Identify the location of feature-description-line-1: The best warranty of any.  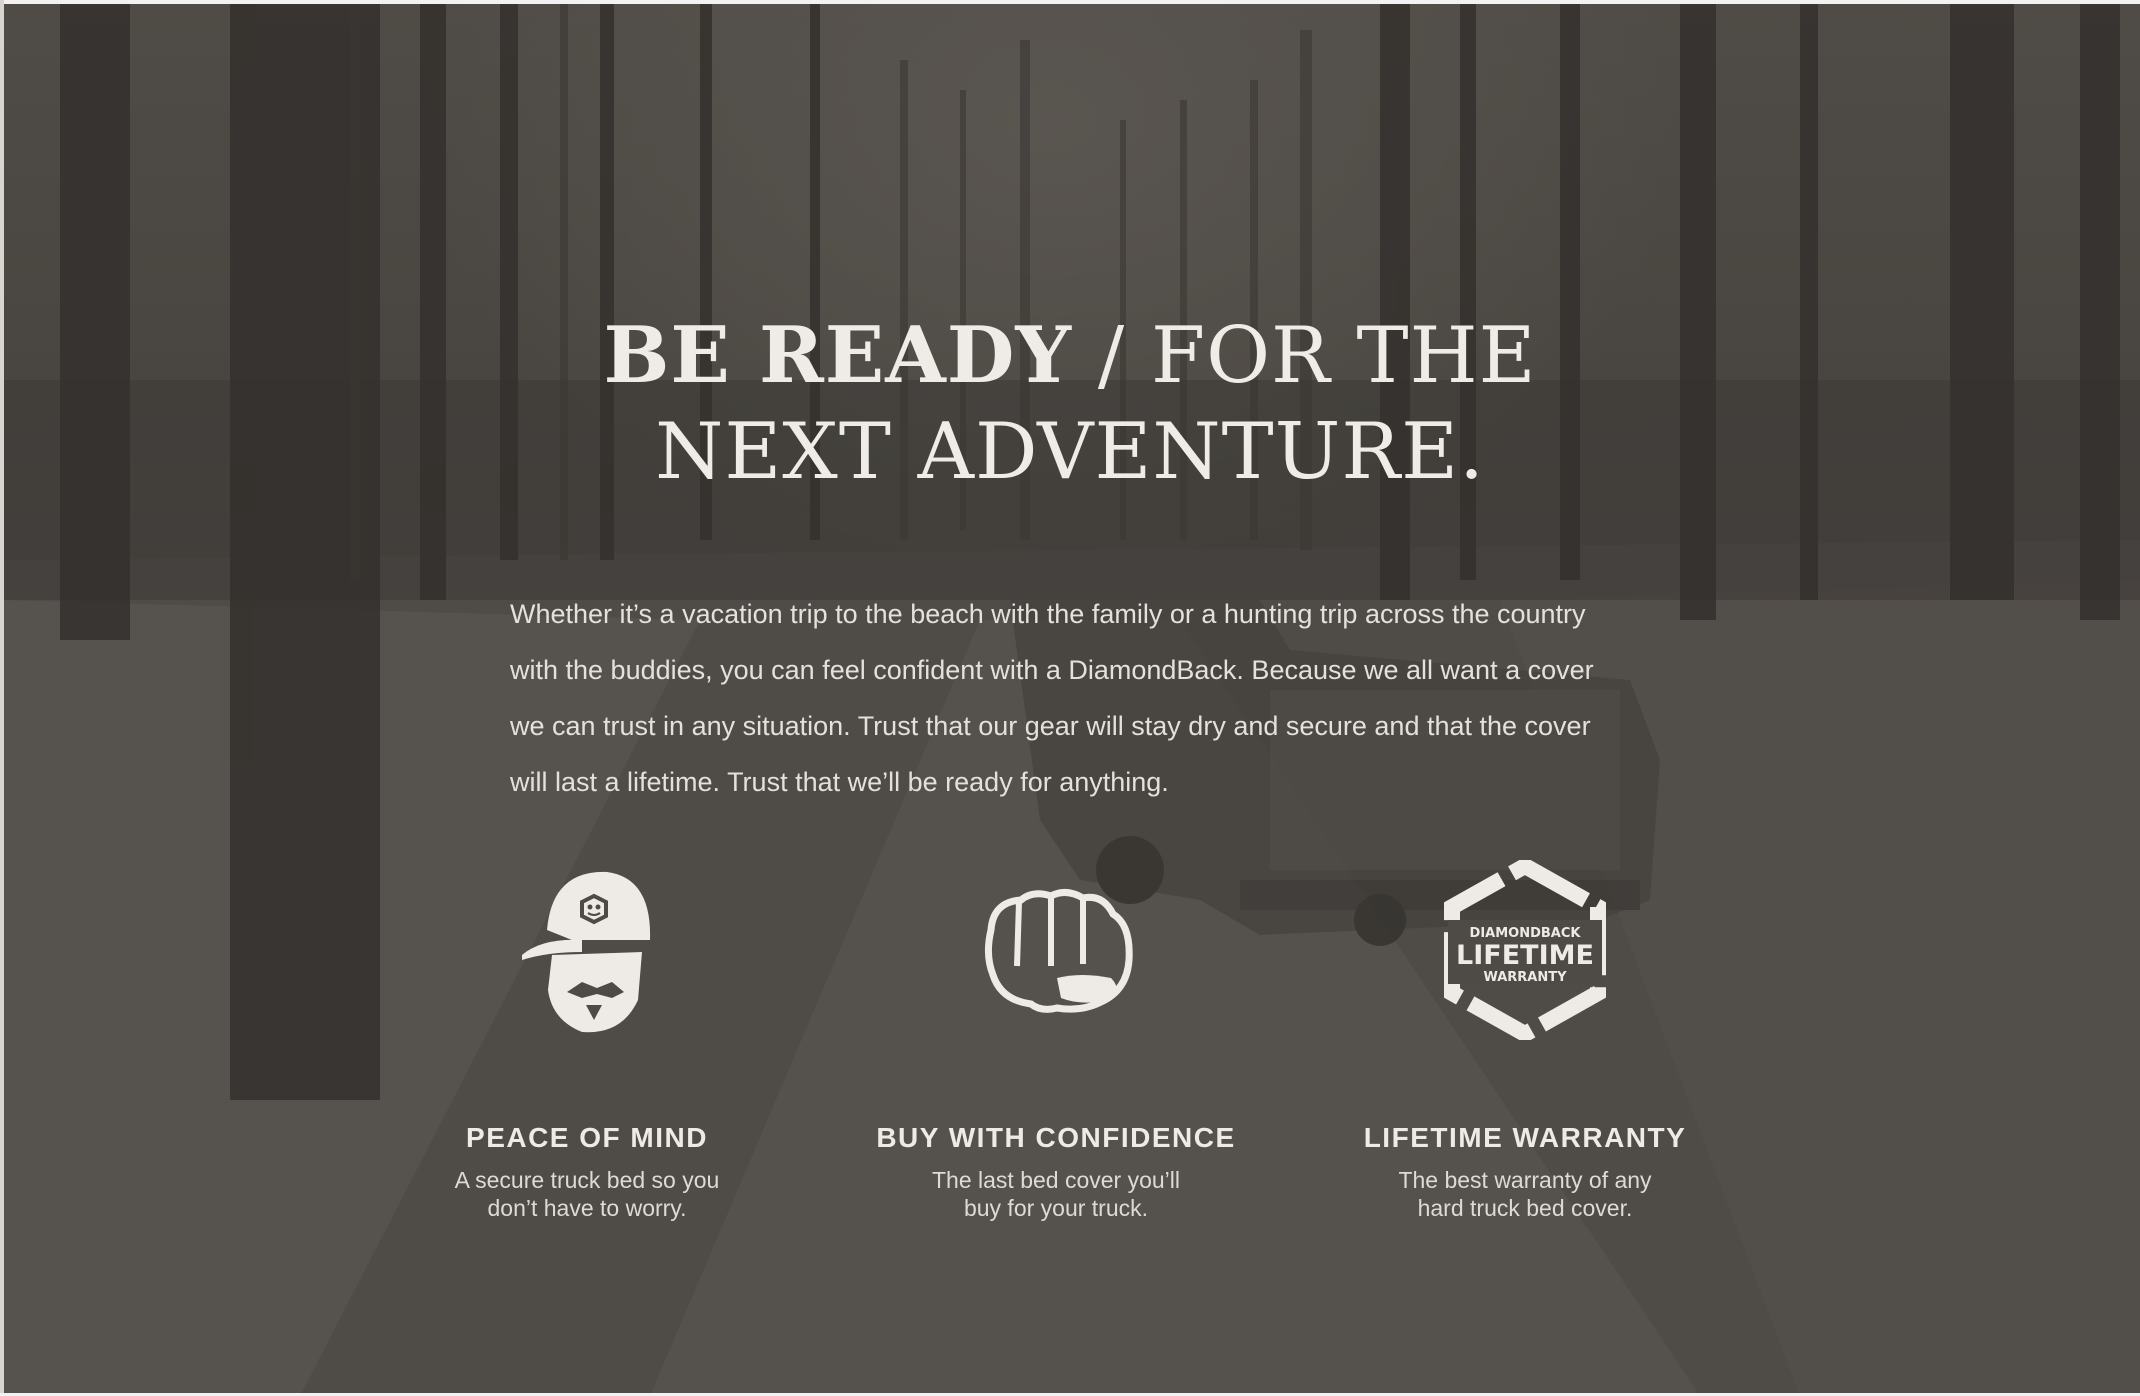
(1525, 1180).